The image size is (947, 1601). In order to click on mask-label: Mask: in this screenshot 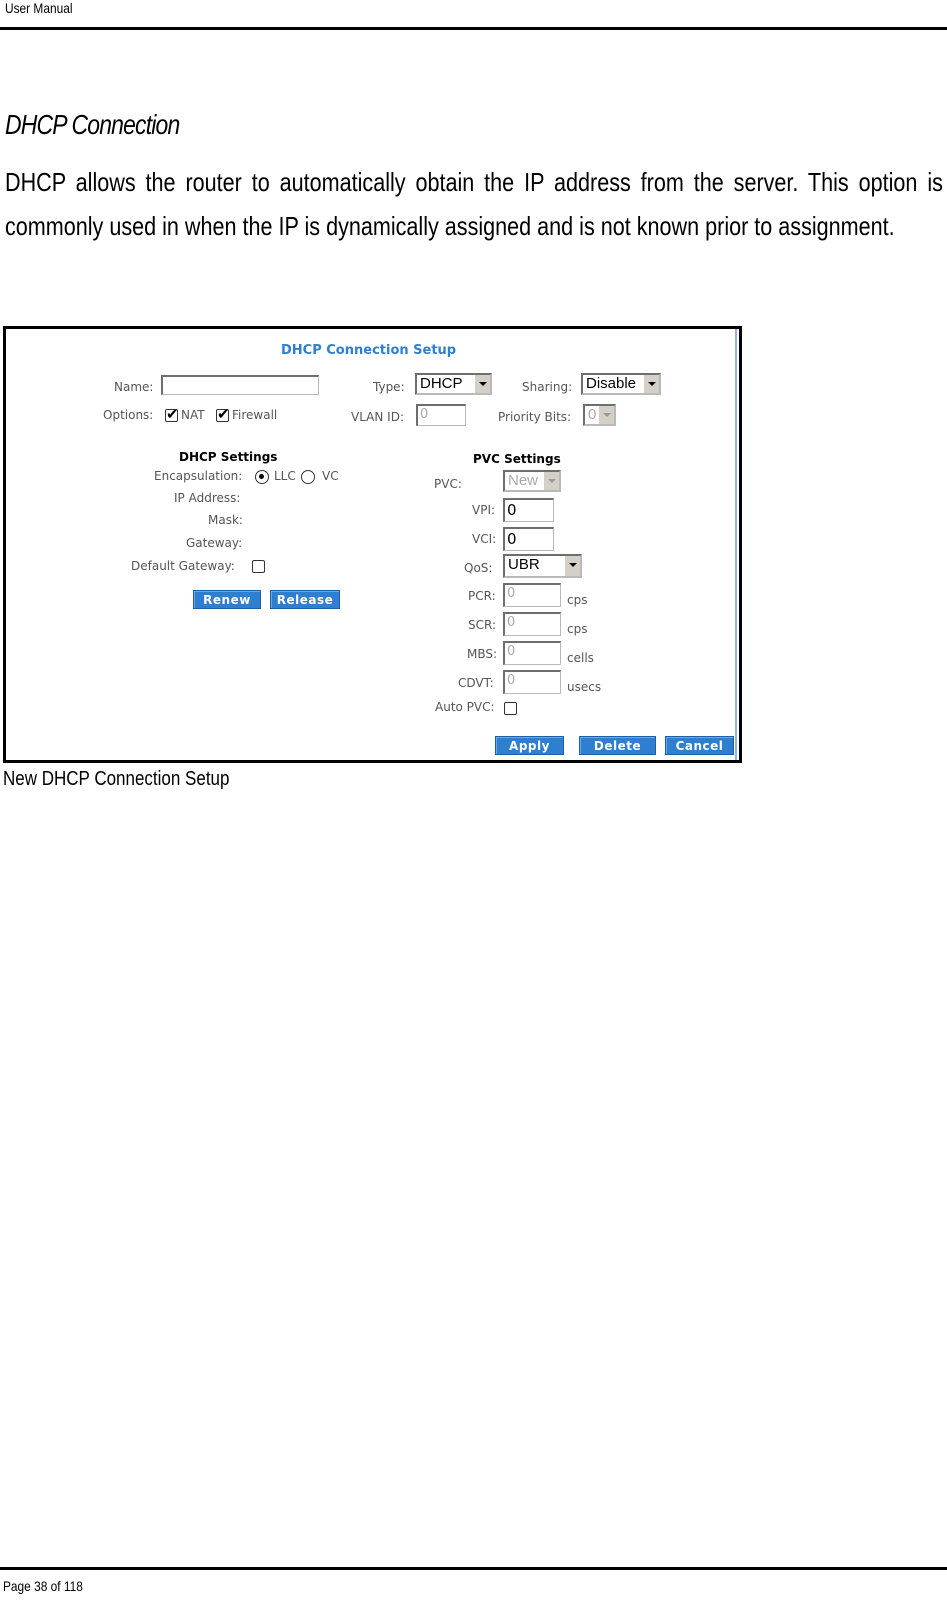, I will do `click(225, 520)`.